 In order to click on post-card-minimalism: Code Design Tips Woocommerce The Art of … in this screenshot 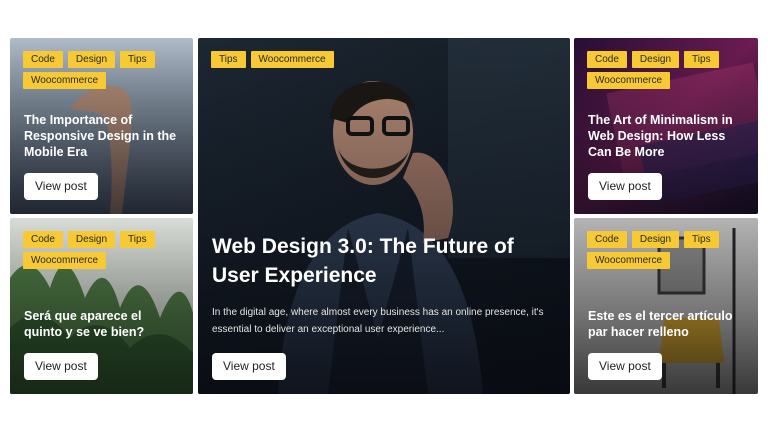, I will do `click(666, 126)`.